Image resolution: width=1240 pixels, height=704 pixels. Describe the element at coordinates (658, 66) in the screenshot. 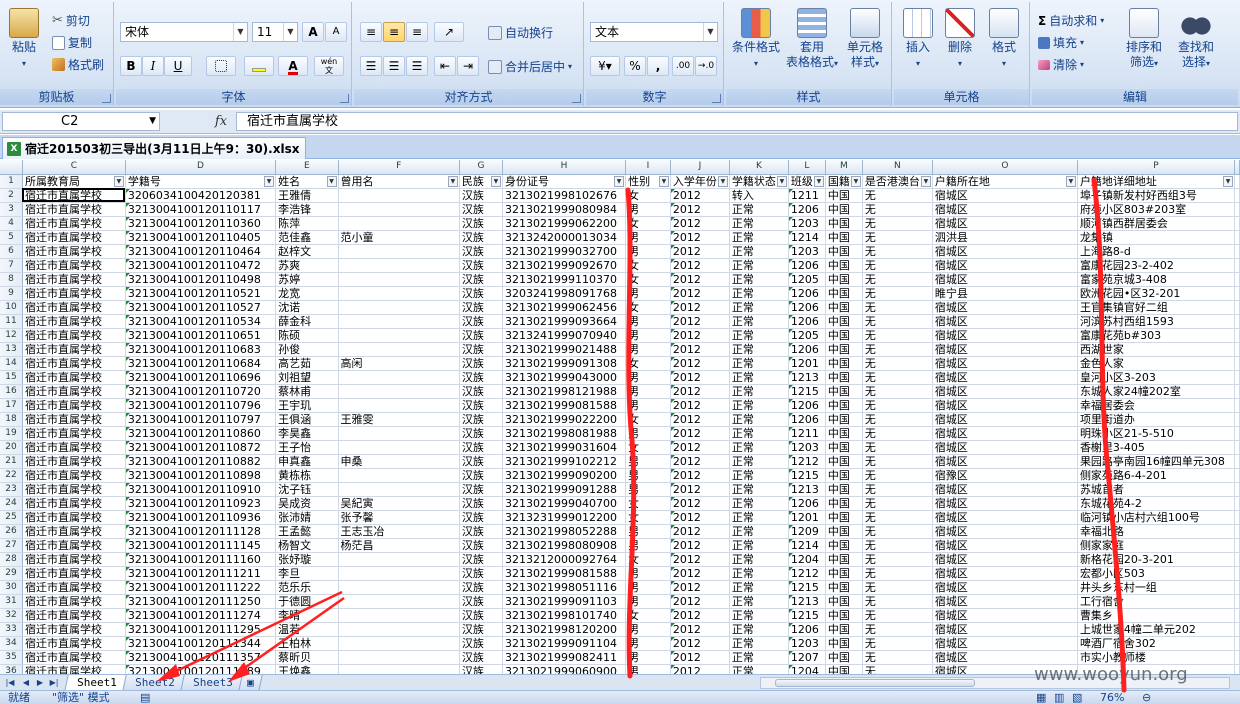

I see `comma-button: ,` at that location.